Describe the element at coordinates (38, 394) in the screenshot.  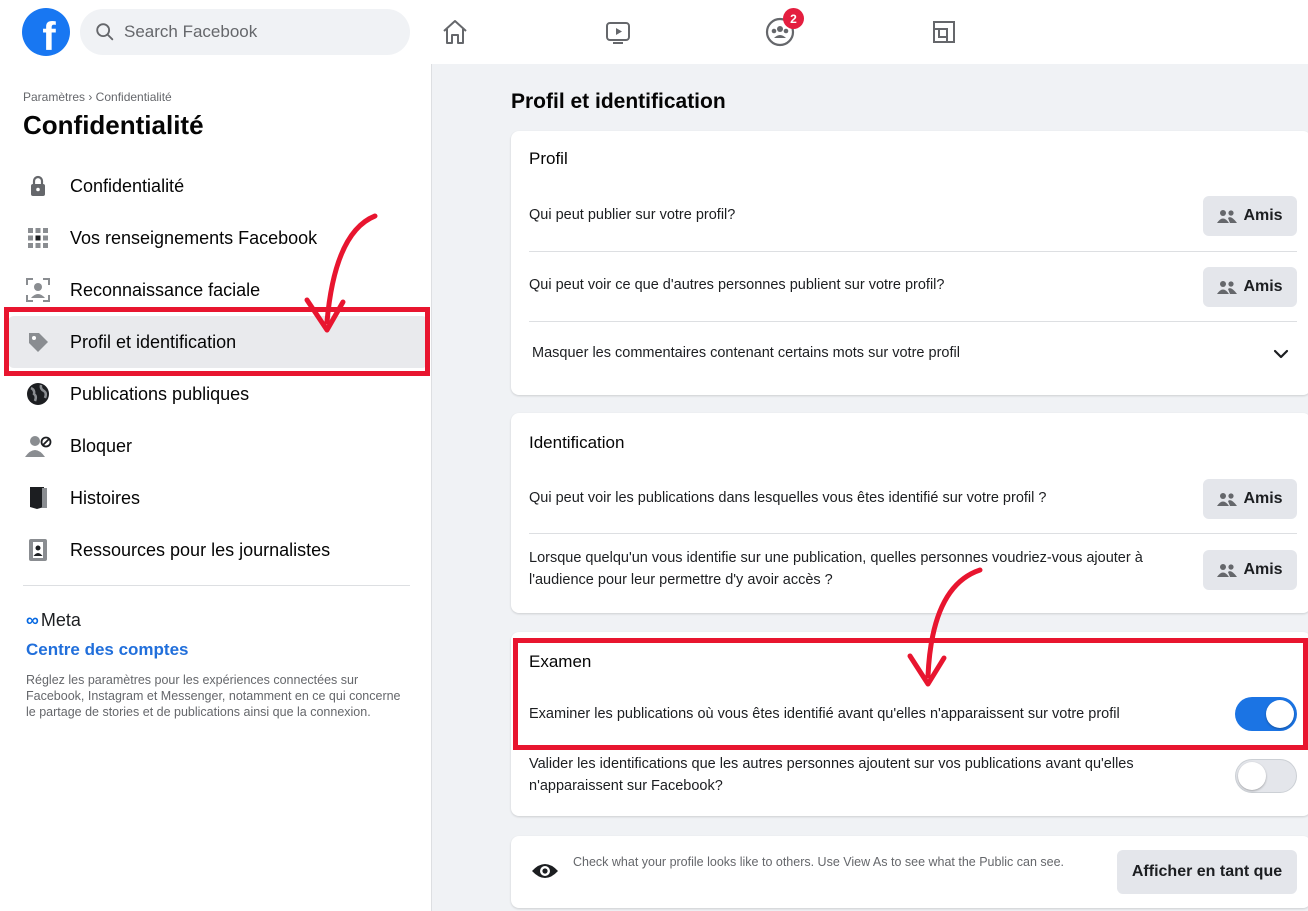
I see `globe-icon` at that location.